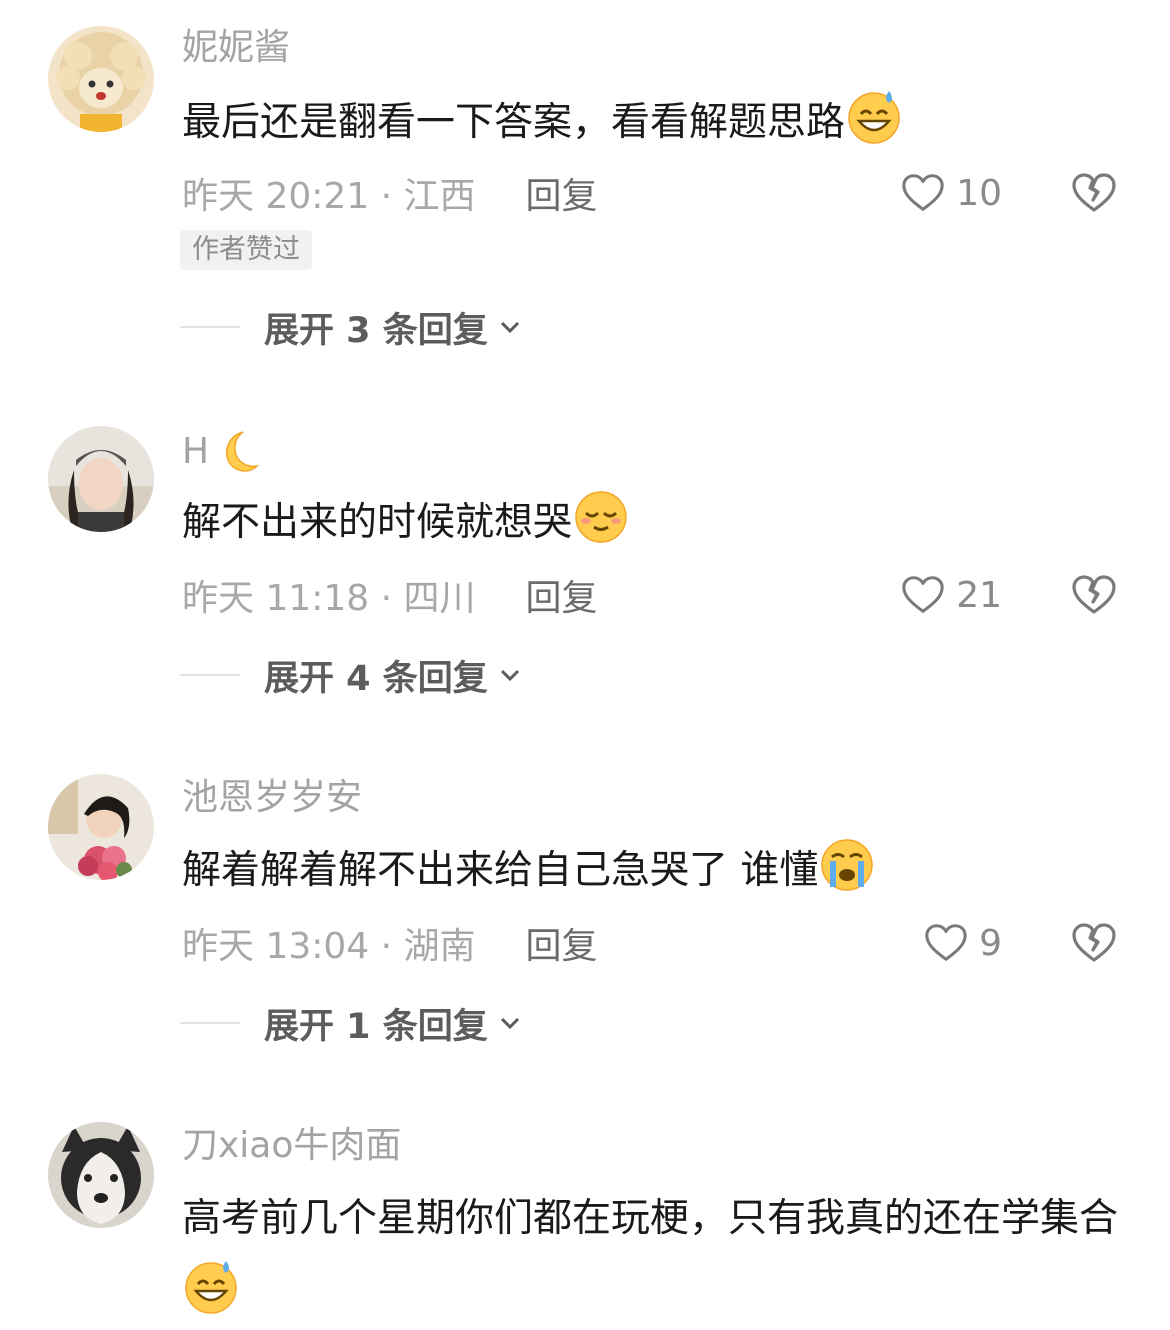 The height and width of the screenshot is (1330, 1170). I want to click on comment-meta: 昨天 13:04 · 湖南 回复, so click(390, 943).